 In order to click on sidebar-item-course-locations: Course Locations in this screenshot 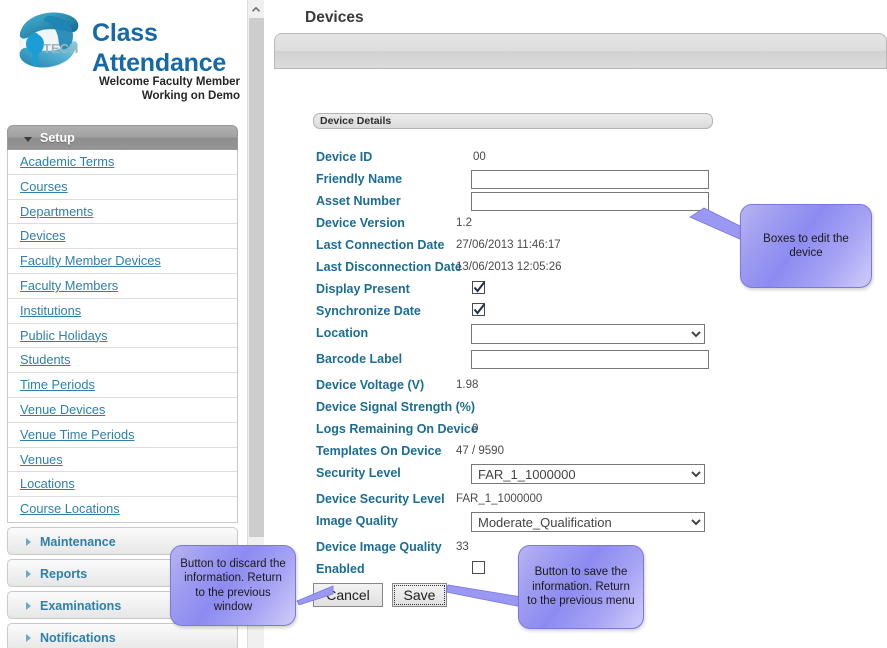, I will do `click(122, 509)`.